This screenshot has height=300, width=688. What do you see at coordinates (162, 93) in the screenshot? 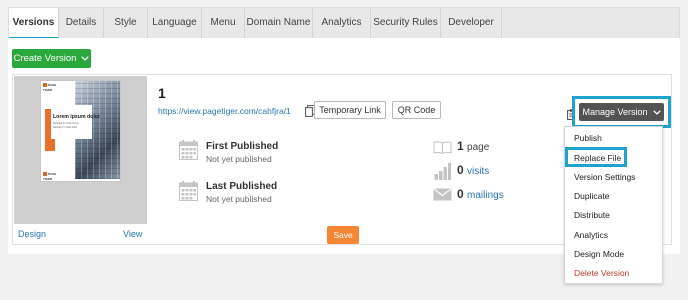
I see `version-number: 1` at bounding box center [162, 93].